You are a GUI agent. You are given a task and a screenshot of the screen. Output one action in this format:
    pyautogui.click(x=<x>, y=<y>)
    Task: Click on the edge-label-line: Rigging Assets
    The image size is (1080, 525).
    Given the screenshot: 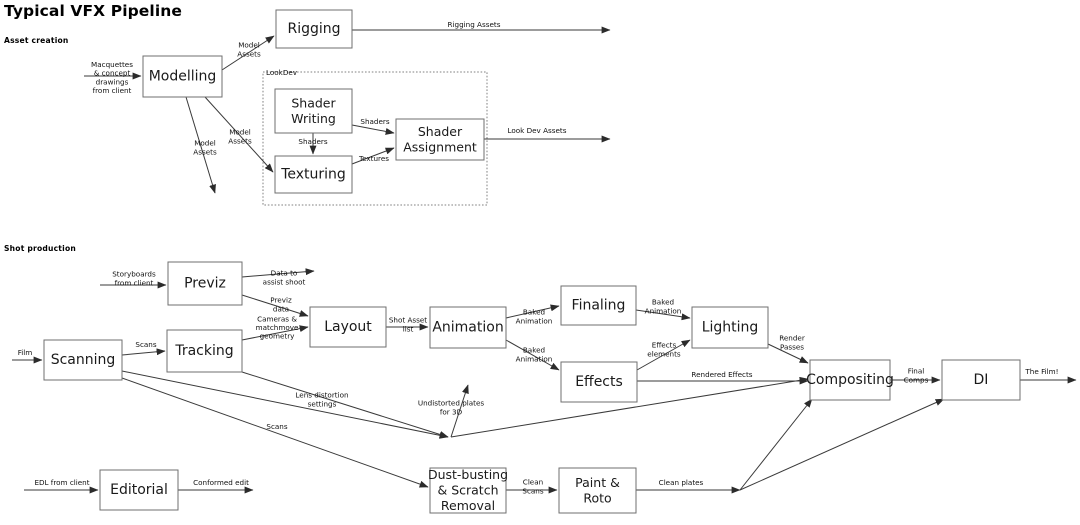 What is the action you would take?
    pyautogui.click(x=474, y=24)
    